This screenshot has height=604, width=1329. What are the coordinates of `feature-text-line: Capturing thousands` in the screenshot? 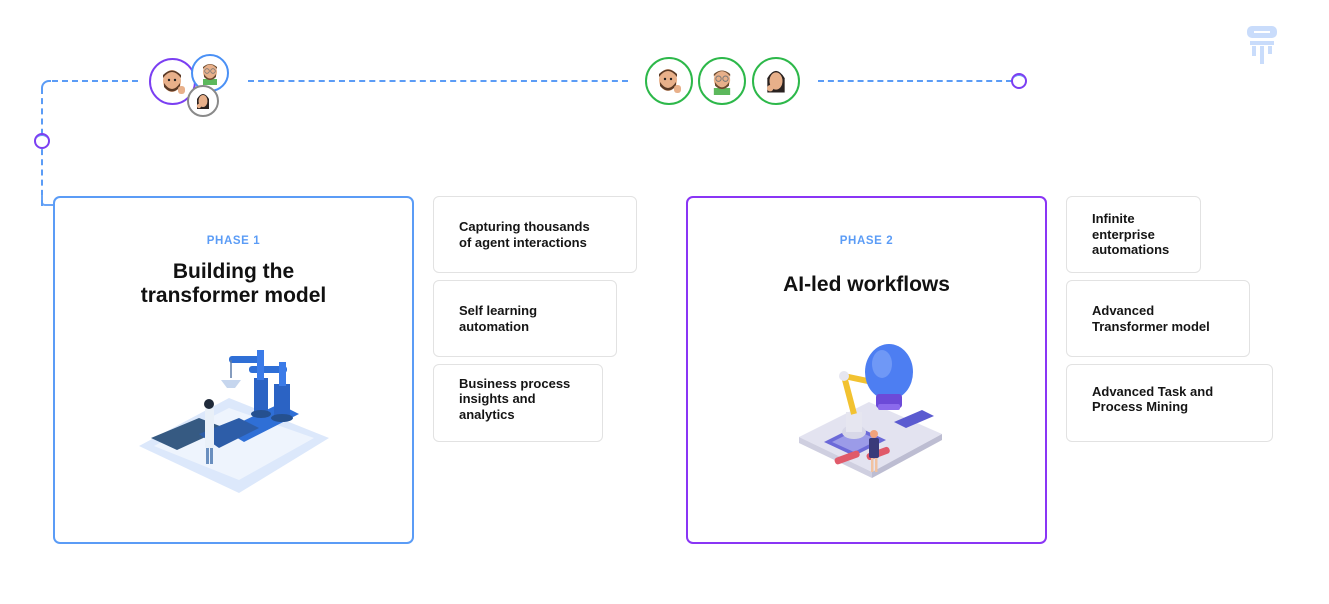 It's located at (524, 226).